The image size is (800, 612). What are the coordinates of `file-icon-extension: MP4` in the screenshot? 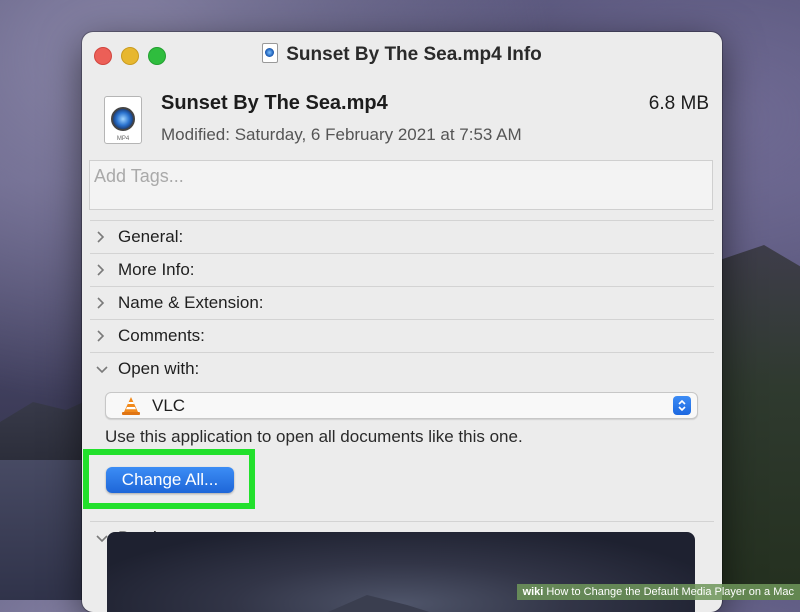 It's located at (123, 139).